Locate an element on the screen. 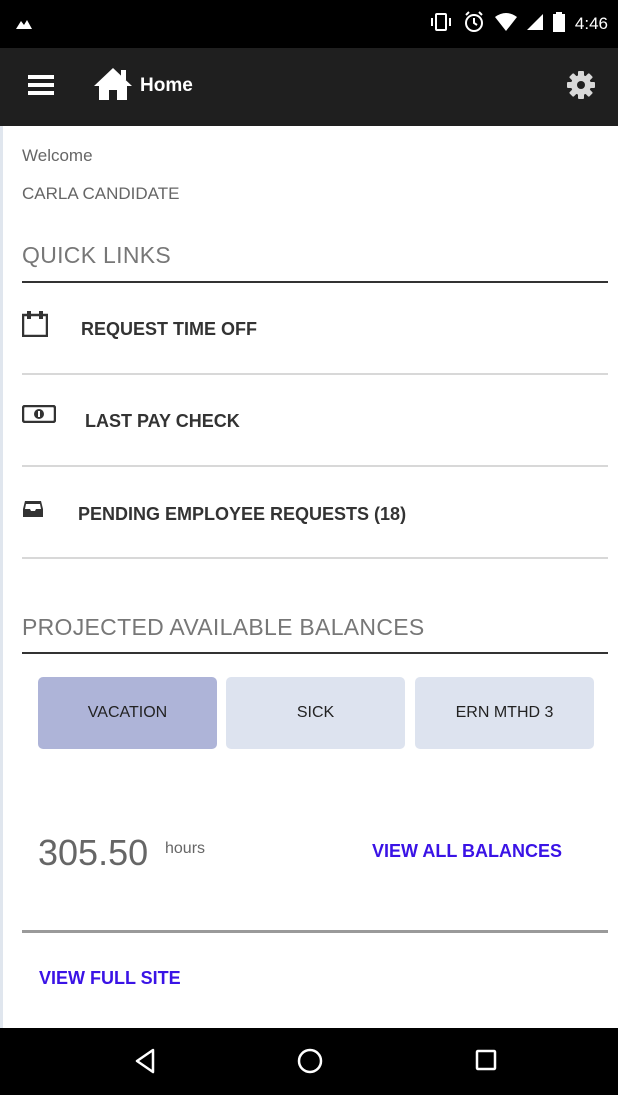 This screenshot has height=1095, width=618. view-full-site-link: VIEW FULL SITE is located at coordinates (110, 978).